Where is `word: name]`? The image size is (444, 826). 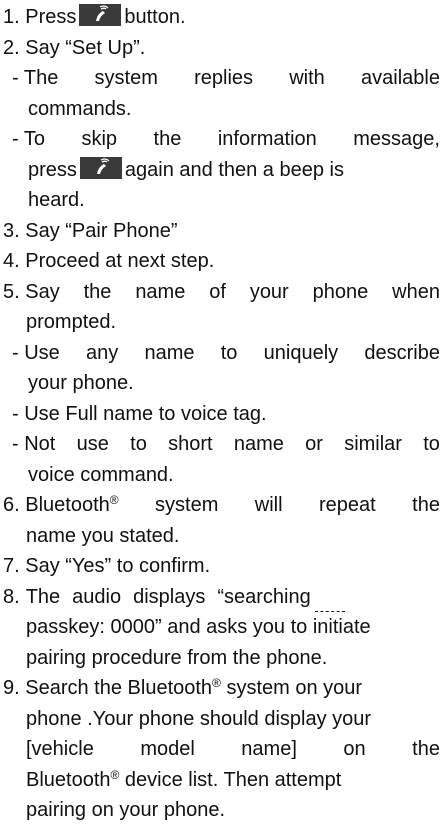
word: name] is located at coordinates (269, 749).